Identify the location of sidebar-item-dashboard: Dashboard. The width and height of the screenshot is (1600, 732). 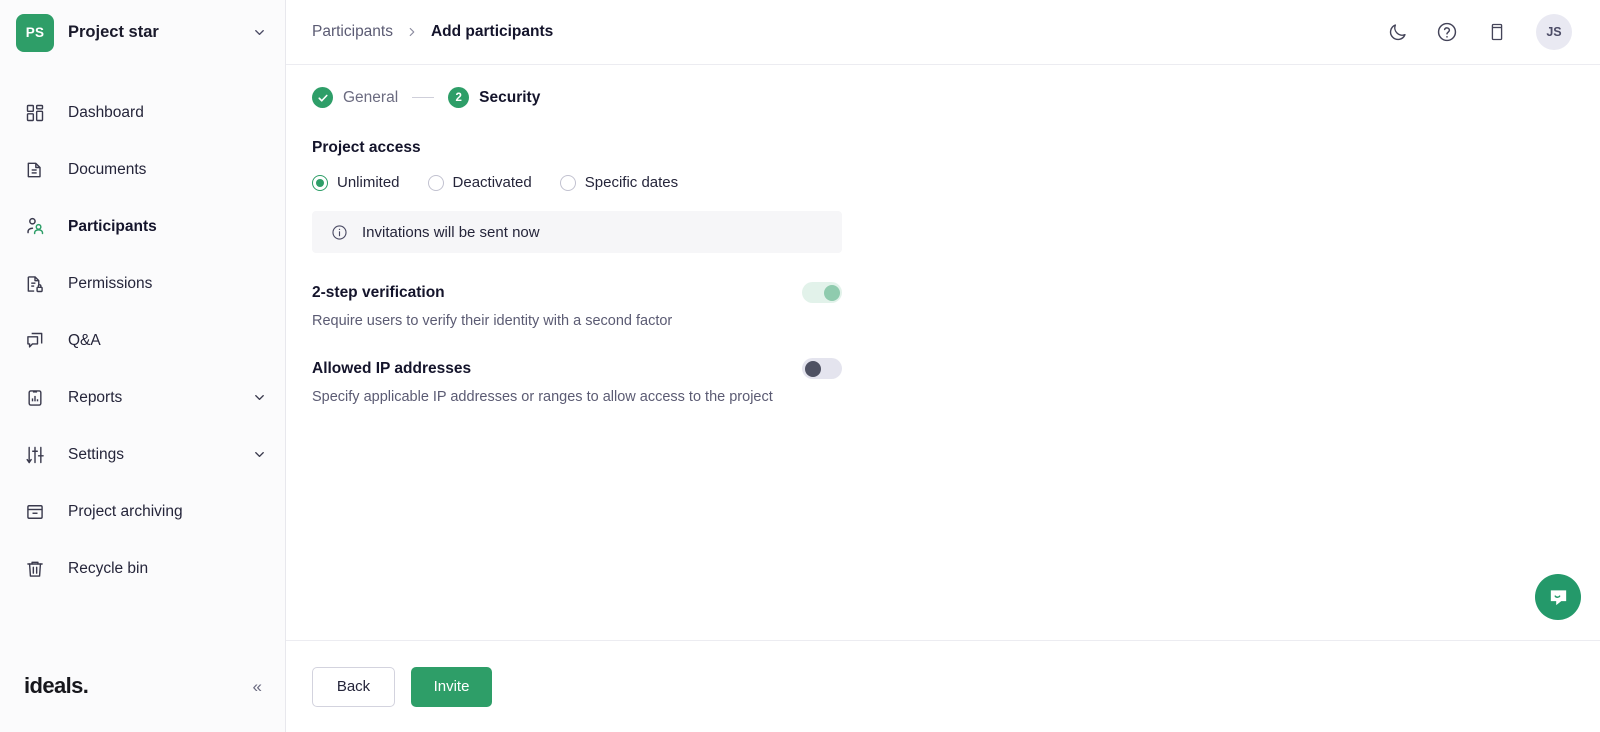
(142, 112).